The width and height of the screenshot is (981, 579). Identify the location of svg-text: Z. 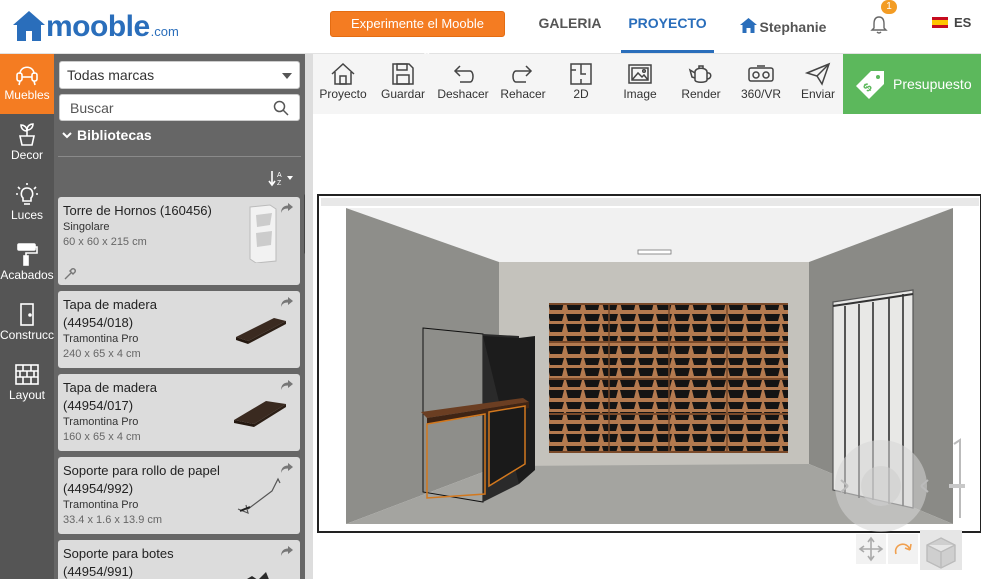
(279, 183).